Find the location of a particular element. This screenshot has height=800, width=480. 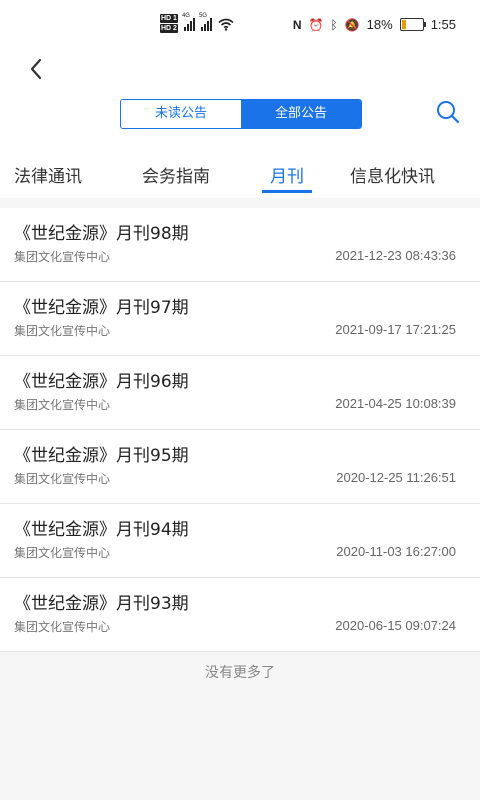

chevron-left-icon is located at coordinates (36, 69).